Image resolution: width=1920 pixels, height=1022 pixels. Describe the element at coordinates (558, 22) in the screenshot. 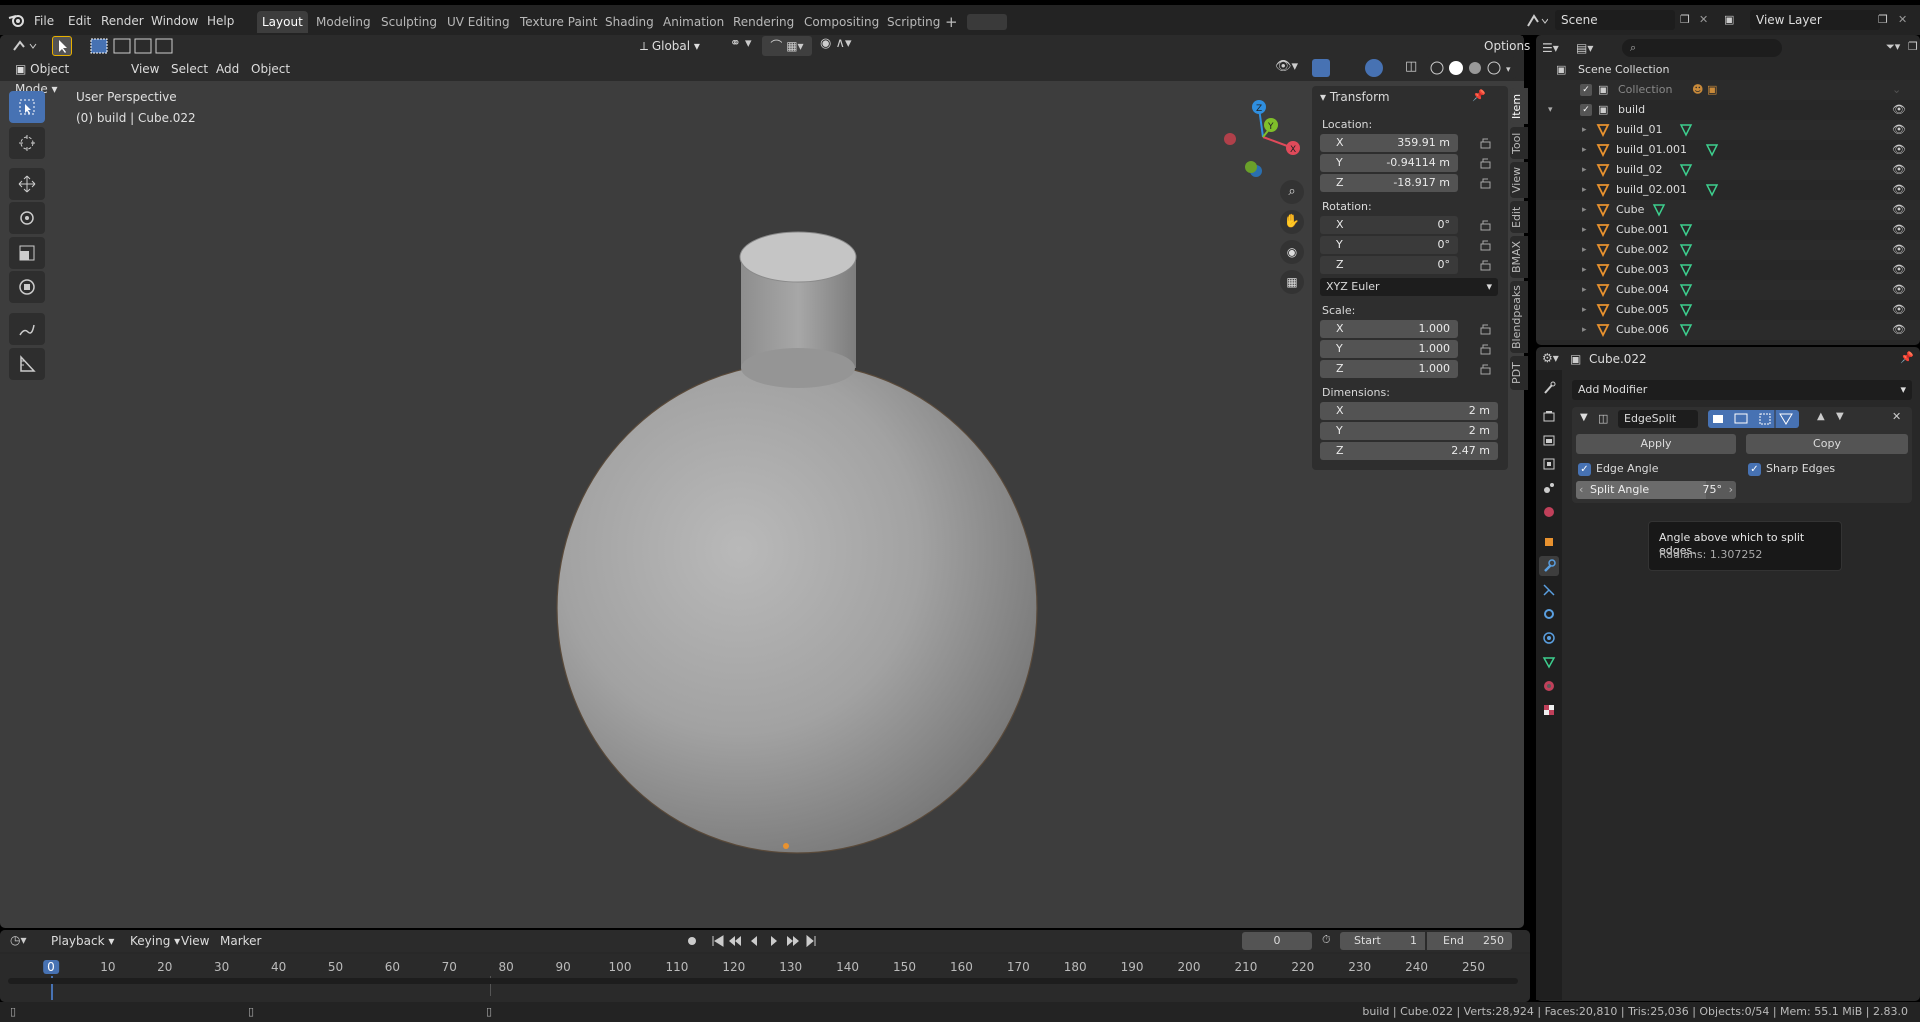

I see `tab-texture-paint: Texture Paint` at that location.